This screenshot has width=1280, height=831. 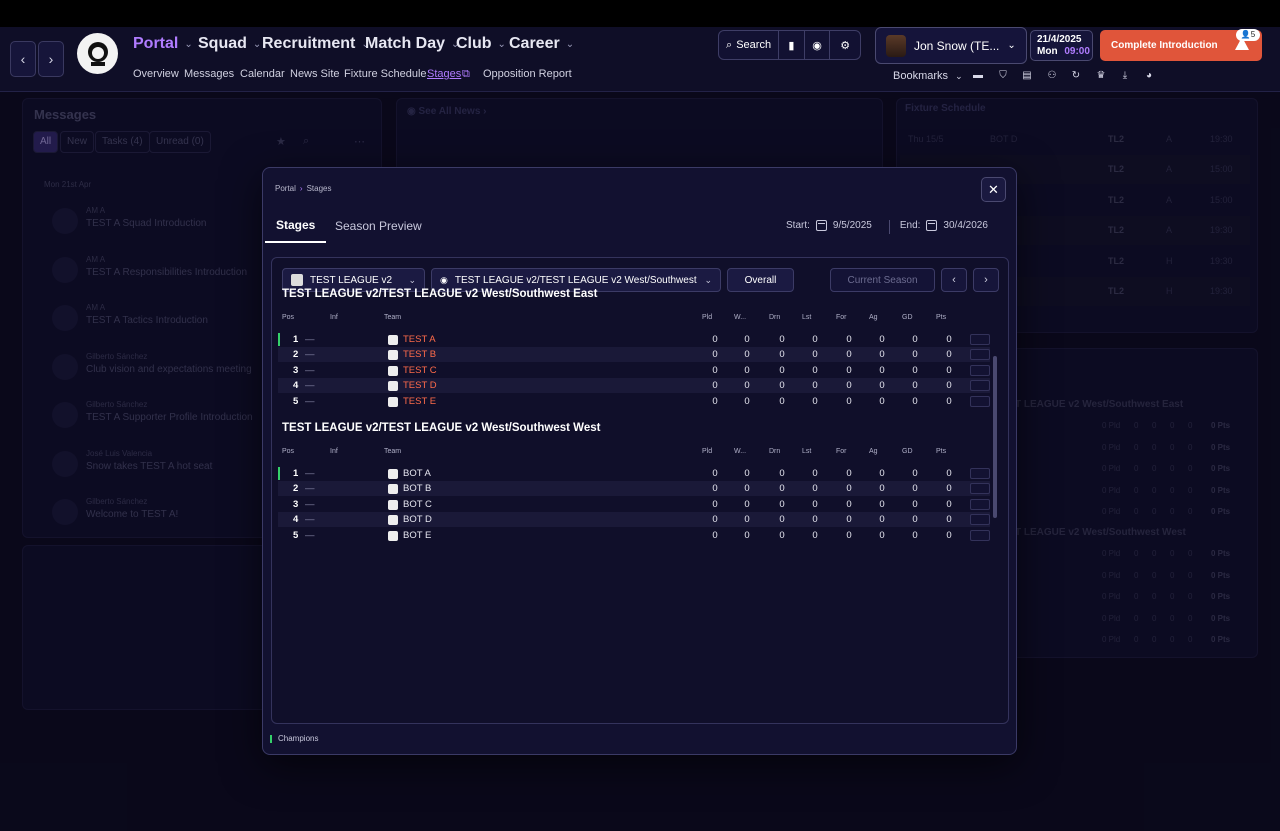 I want to click on globe-button: ◉, so click(x=818, y=45).